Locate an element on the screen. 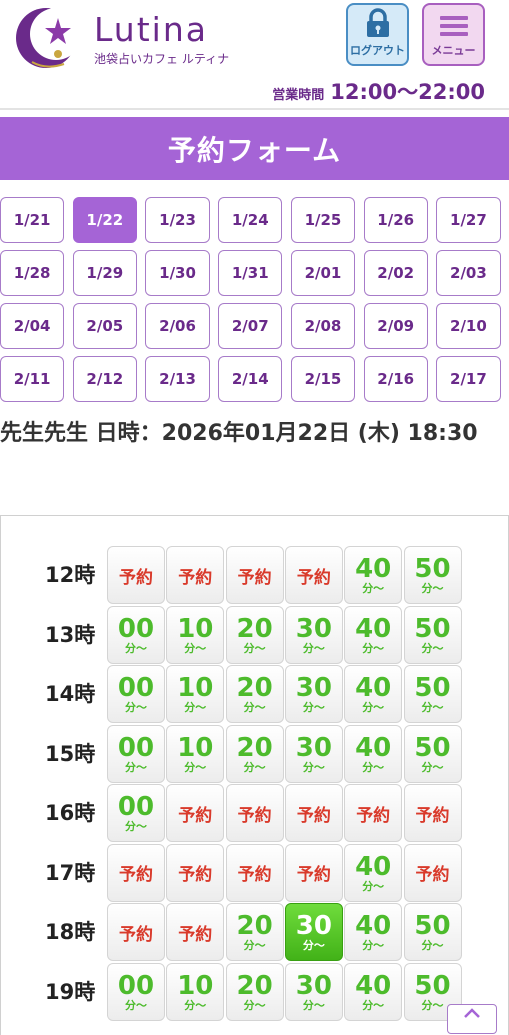 The image size is (509, 1035). menu-button: メニュー is located at coordinates (453, 34).